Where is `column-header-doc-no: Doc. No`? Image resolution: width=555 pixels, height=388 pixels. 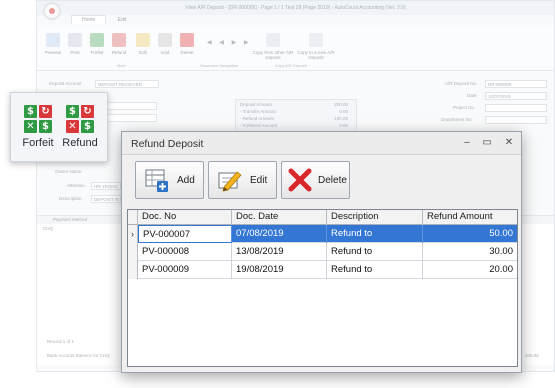 column-header-doc-no: Doc. No is located at coordinates (185, 217).